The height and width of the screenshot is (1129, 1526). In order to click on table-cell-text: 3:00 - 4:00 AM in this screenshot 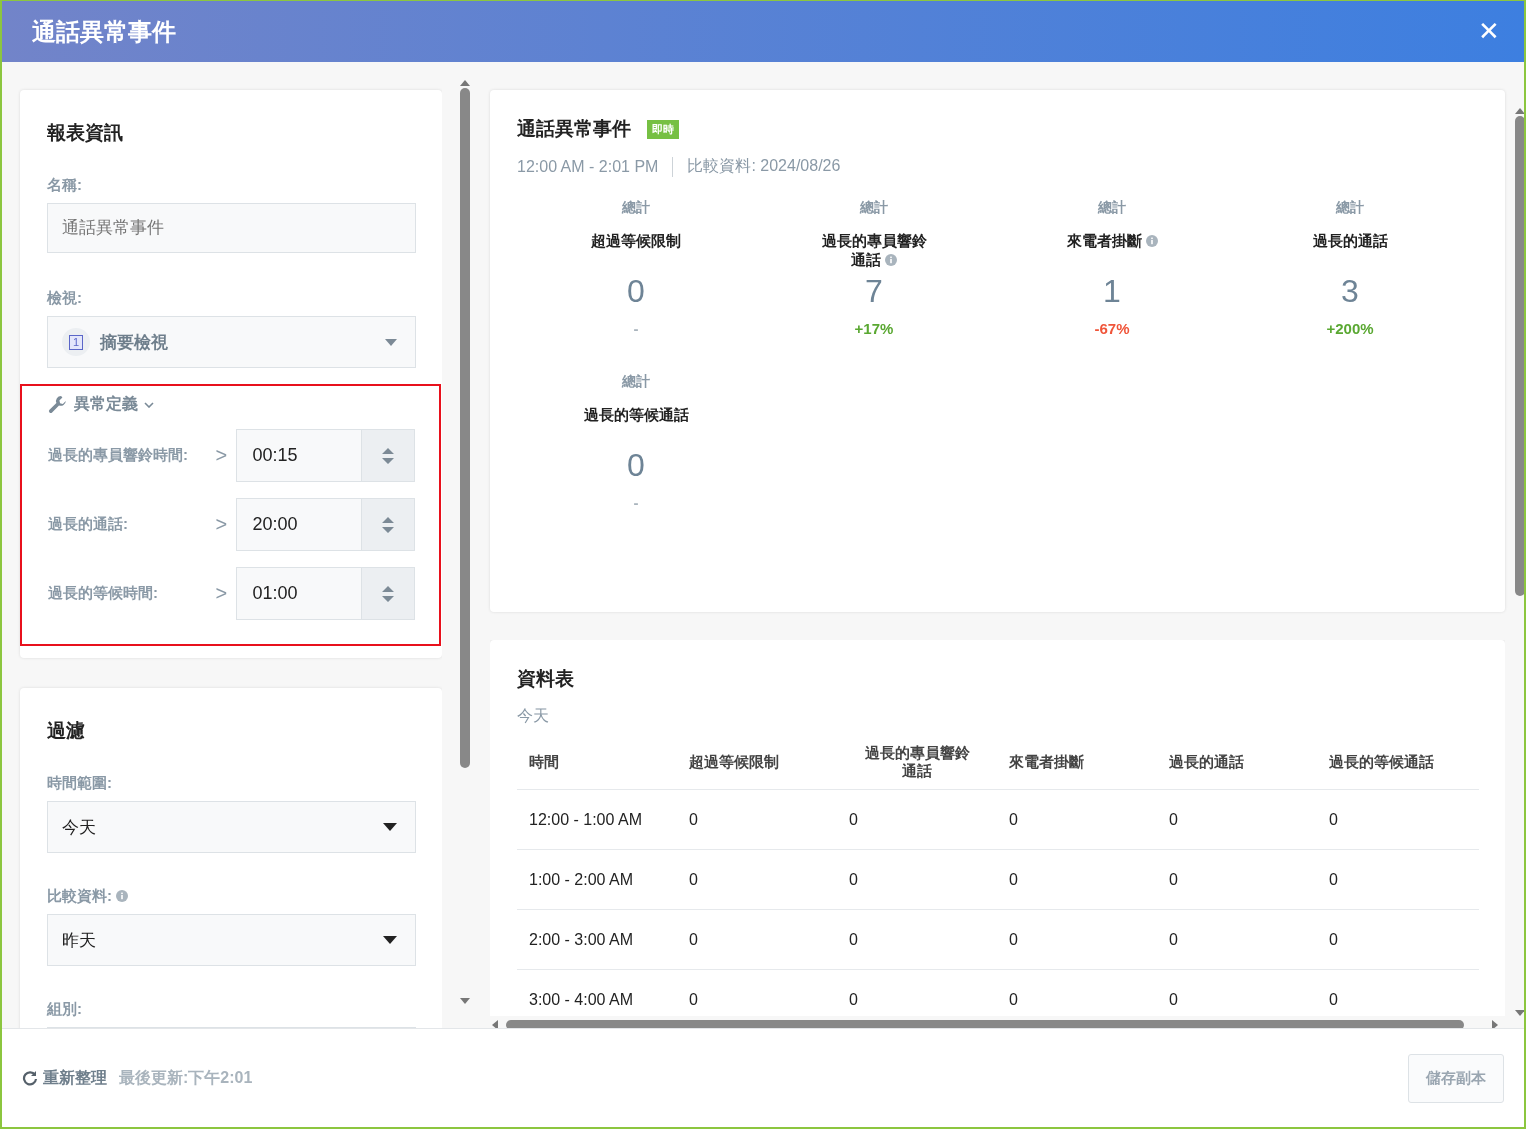, I will do `click(581, 999)`.